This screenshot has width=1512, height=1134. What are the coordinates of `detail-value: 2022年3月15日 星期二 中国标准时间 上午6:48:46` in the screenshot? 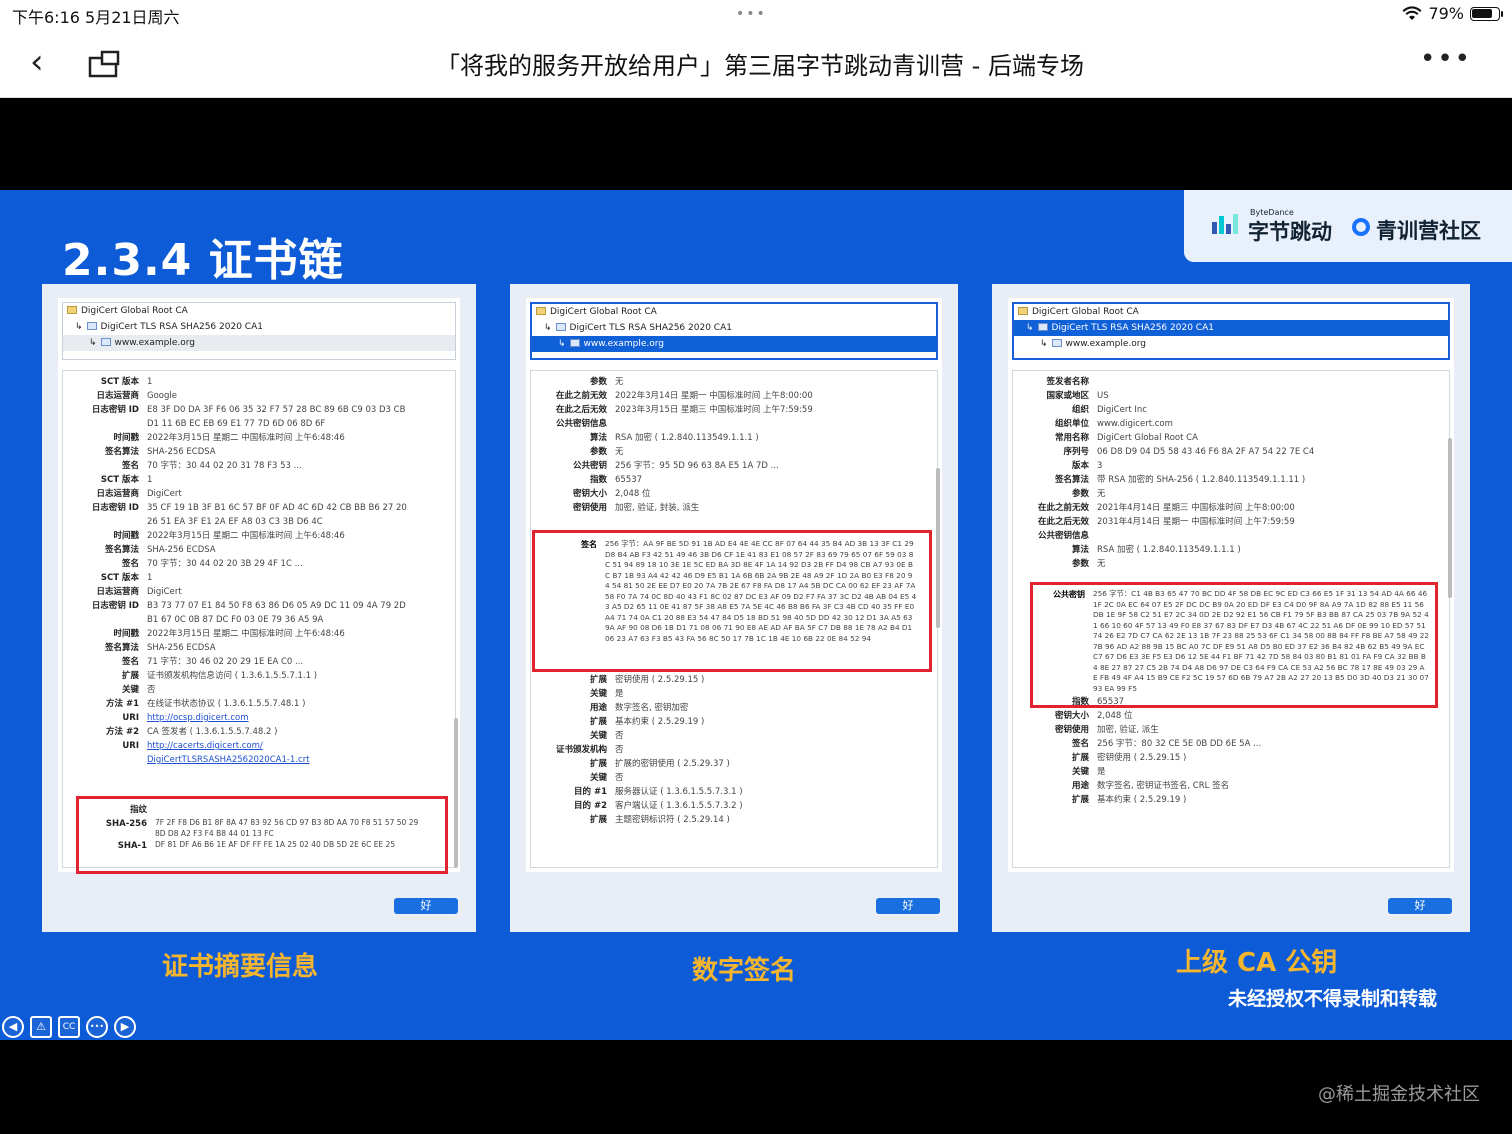 It's located at (246, 634).